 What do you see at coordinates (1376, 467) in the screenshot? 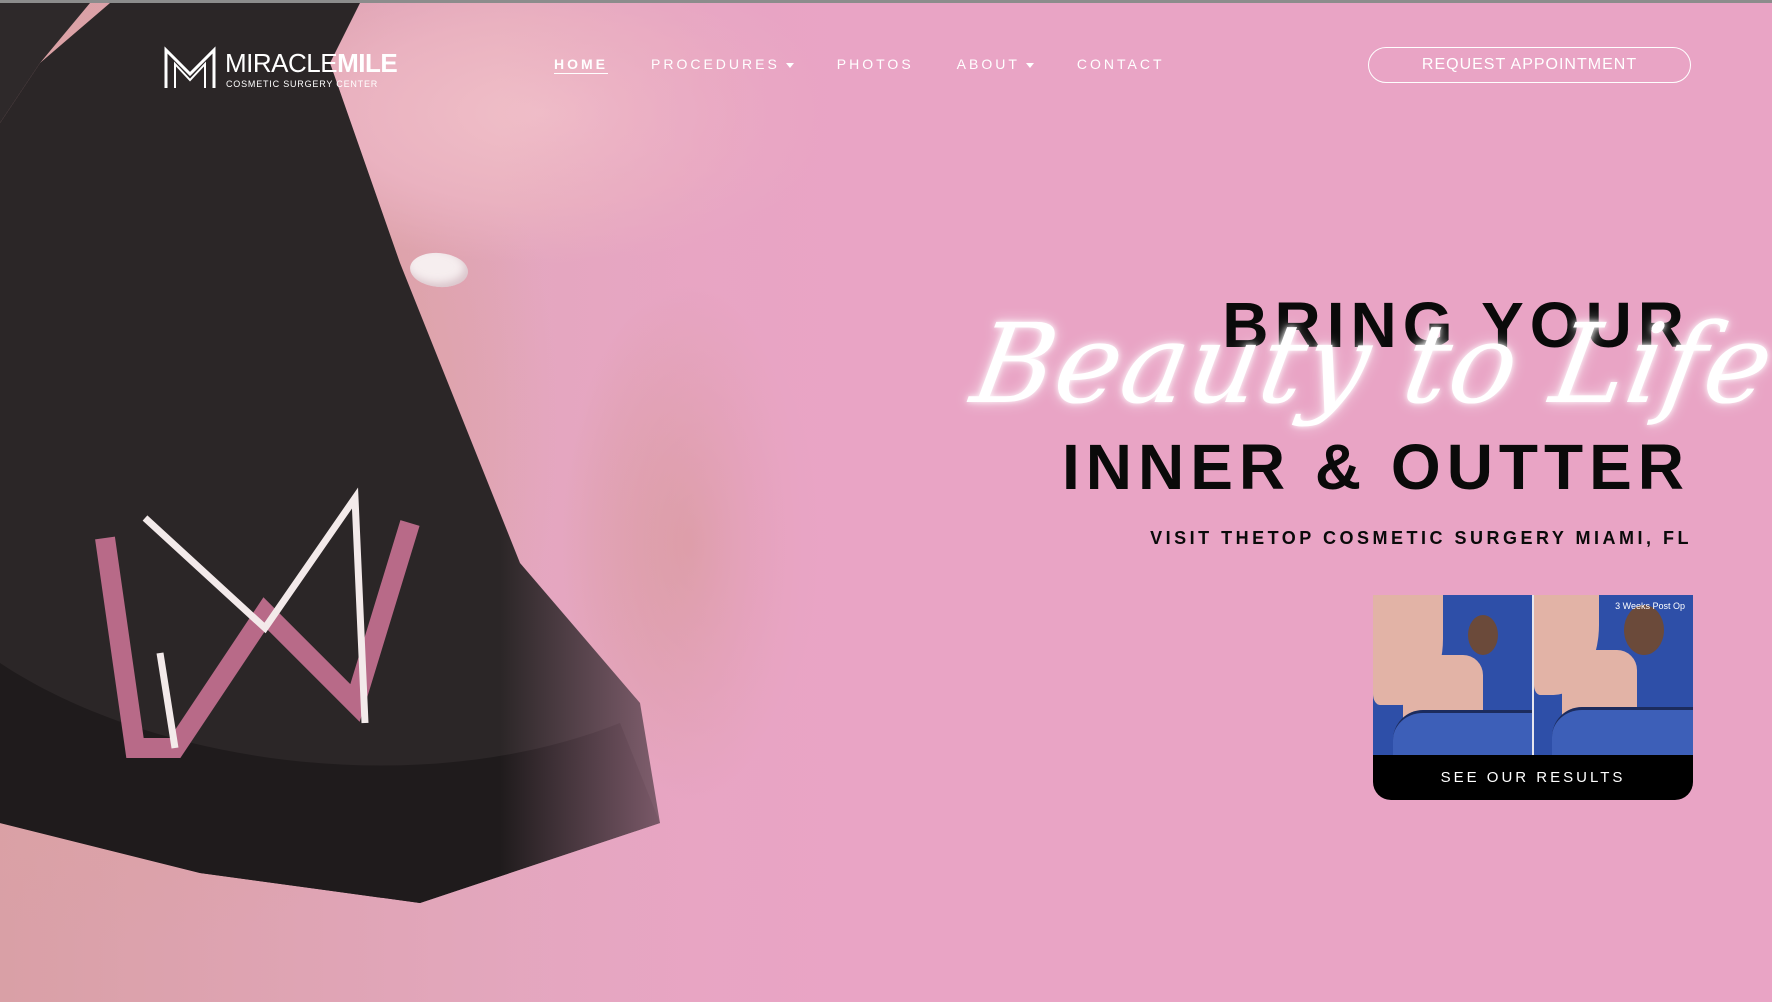
I see `headline-line-3: INNER & OUTTER` at bounding box center [1376, 467].